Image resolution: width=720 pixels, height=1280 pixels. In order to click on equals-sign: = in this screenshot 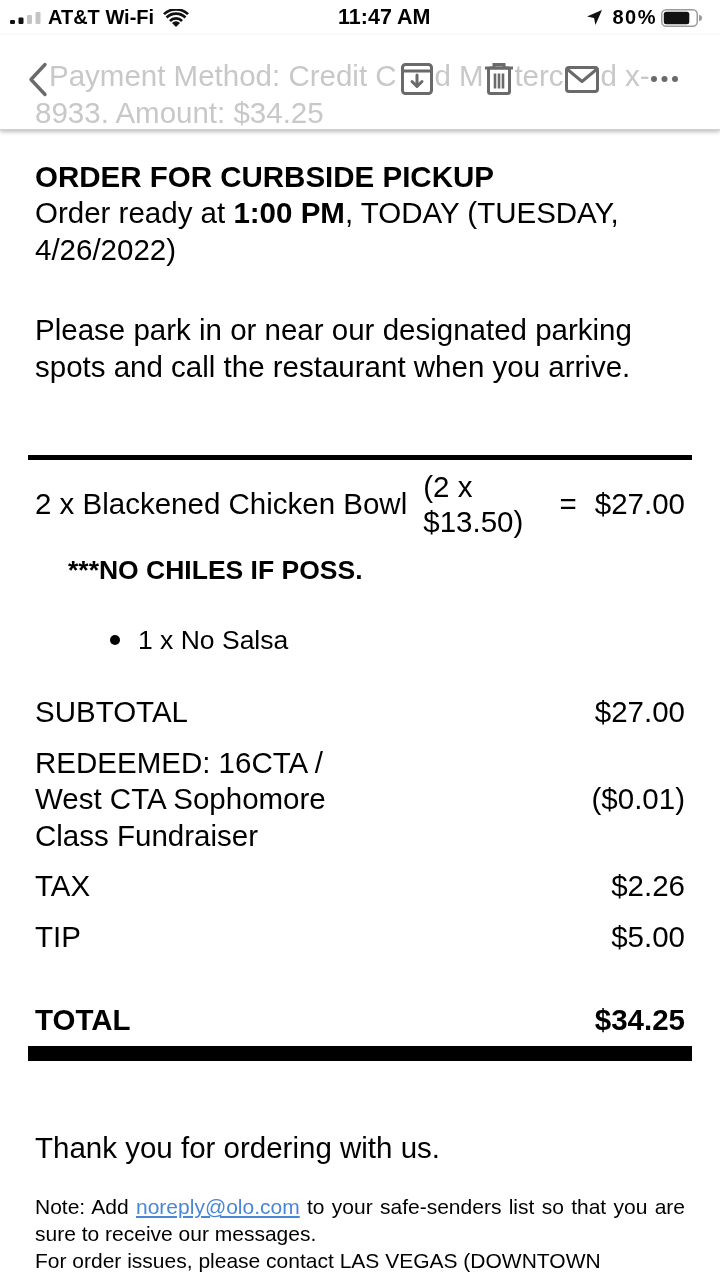, I will do `click(568, 504)`.